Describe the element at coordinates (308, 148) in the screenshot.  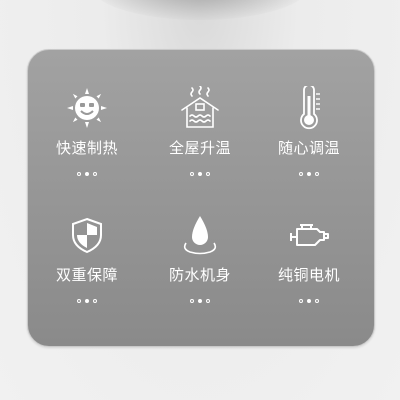
I see `feature-label: 随心调温` at that location.